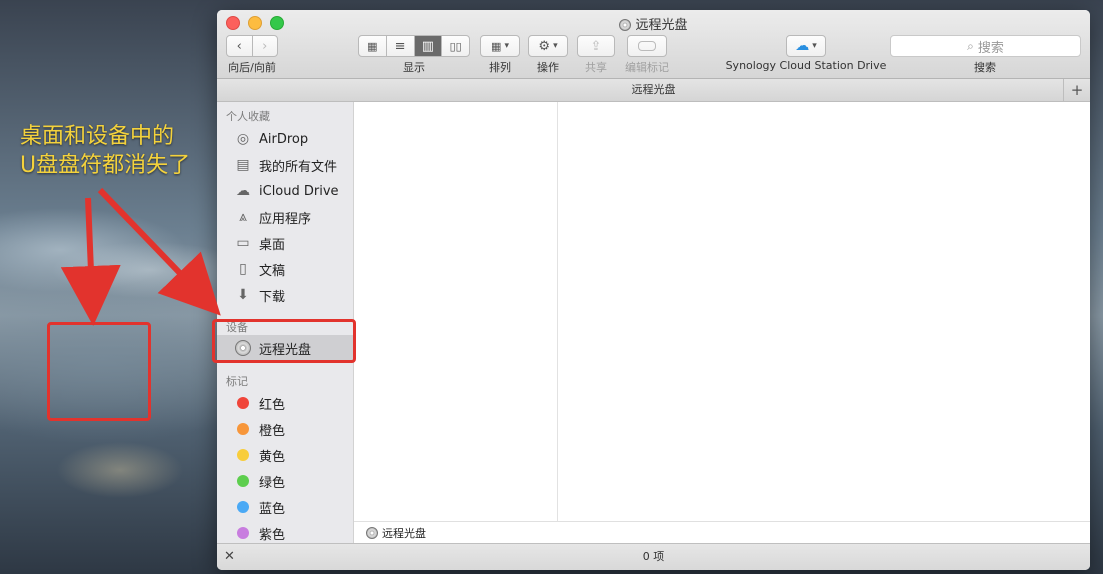 This screenshot has width=1103, height=574. Describe the element at coordinates (243, 295) in the screenshot. I see `download-icon: ⬇` at that location.